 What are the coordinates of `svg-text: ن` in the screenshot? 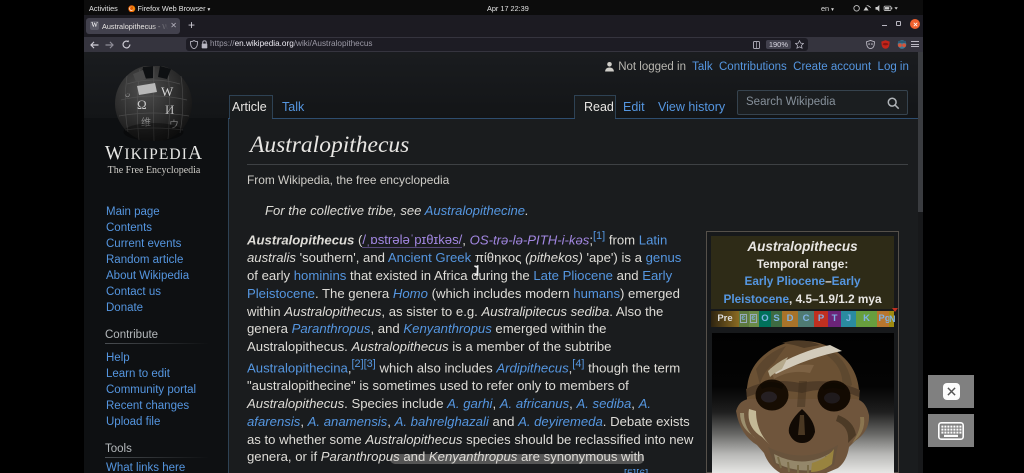 It's located at (127, 94).